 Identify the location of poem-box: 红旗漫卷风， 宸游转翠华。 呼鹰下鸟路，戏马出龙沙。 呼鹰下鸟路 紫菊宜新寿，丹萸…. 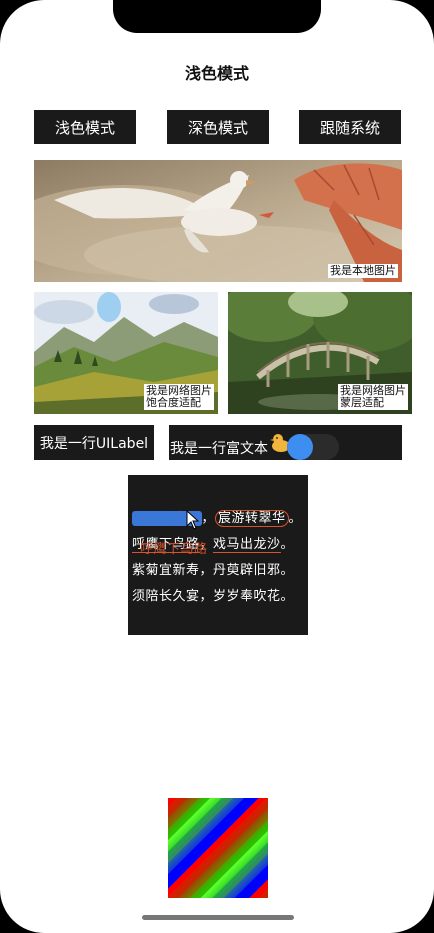
(218, 555).